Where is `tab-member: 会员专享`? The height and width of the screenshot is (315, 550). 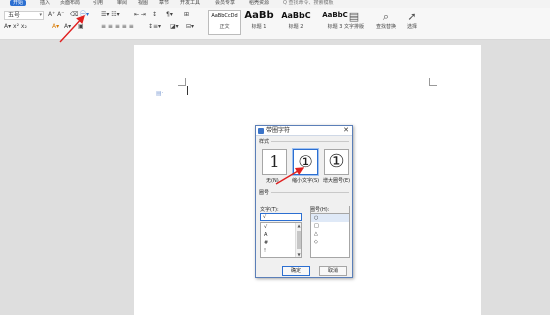 tab-member: 会员专享 is located at coordinates (225, 3).